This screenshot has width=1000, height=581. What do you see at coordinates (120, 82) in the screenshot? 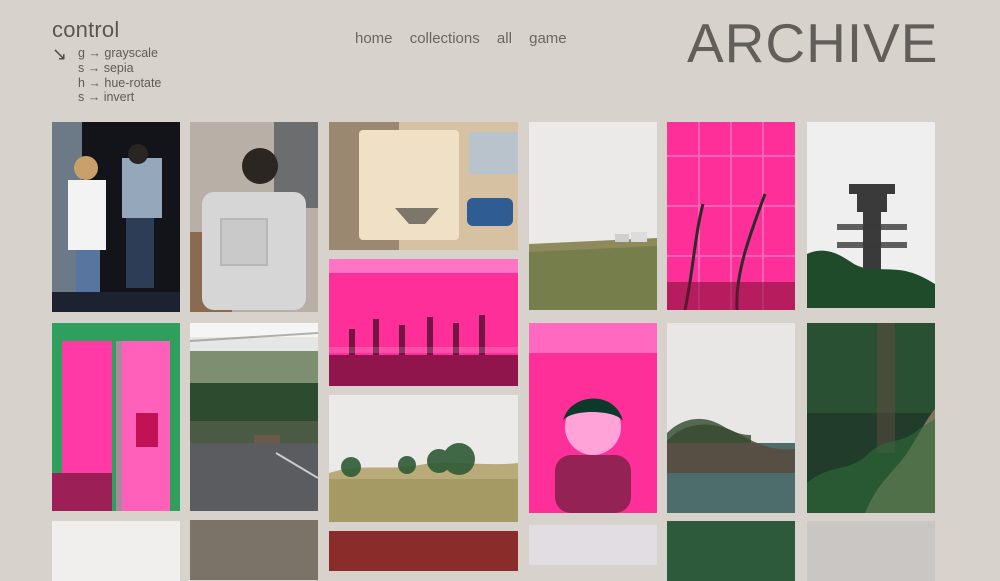
I see `shortcut-hue-rotate: h → hue-rotate` at bounding box center [120, 82].